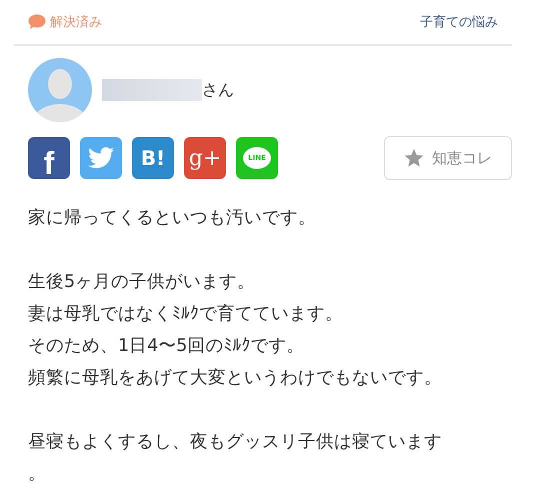 The height and width of the screenshot is (486, 536). Describe the element at coordinates (166, 346) in the screenshot. I see `body-text: そのため、1日4〜5回のﾐﾙｸです。` at that location.